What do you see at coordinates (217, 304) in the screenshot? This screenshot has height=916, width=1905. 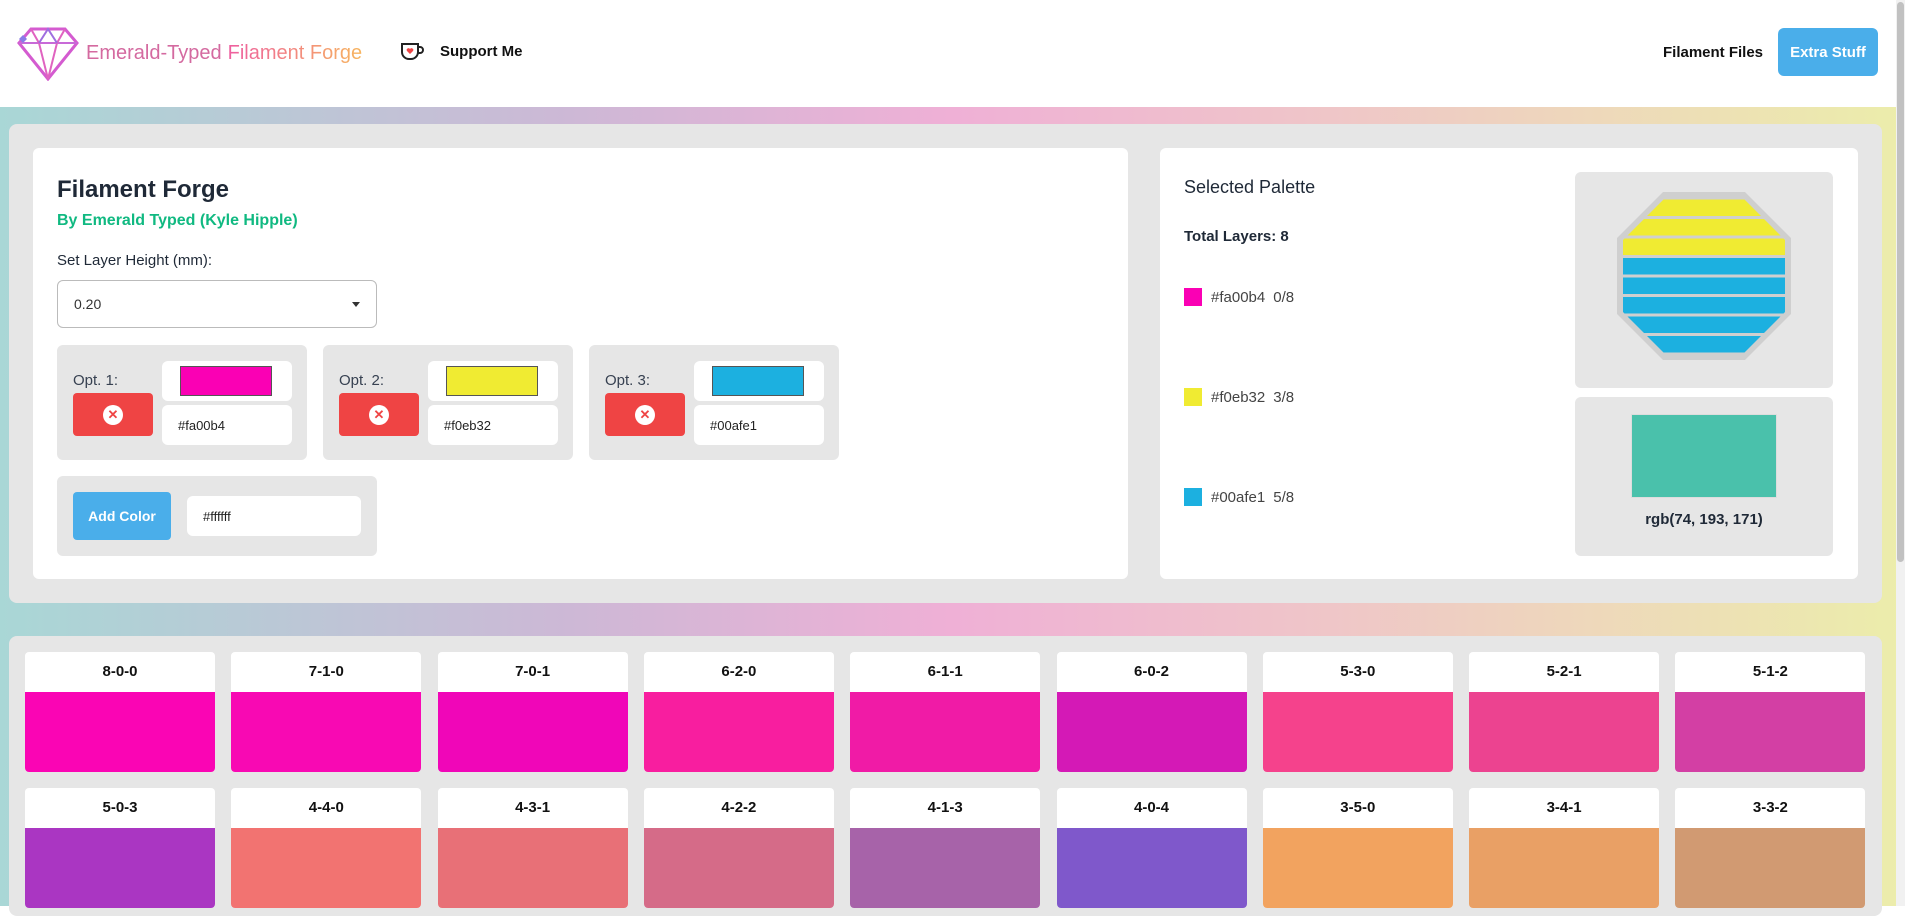 I see `layer-height-select: 0.20` at bounding box center [217, 304].